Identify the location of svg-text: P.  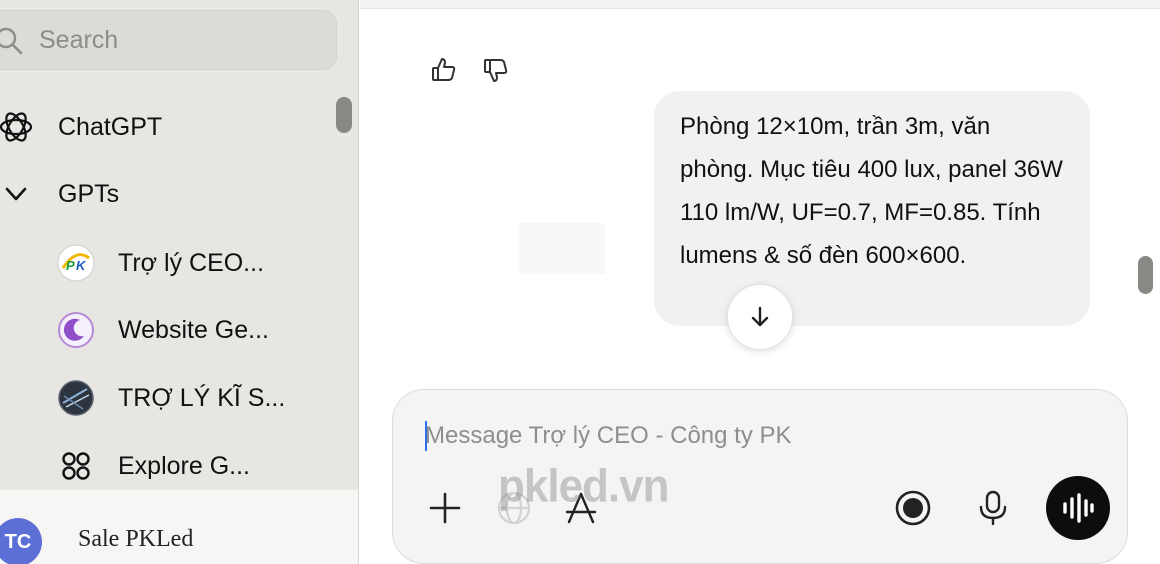
(70, 265).